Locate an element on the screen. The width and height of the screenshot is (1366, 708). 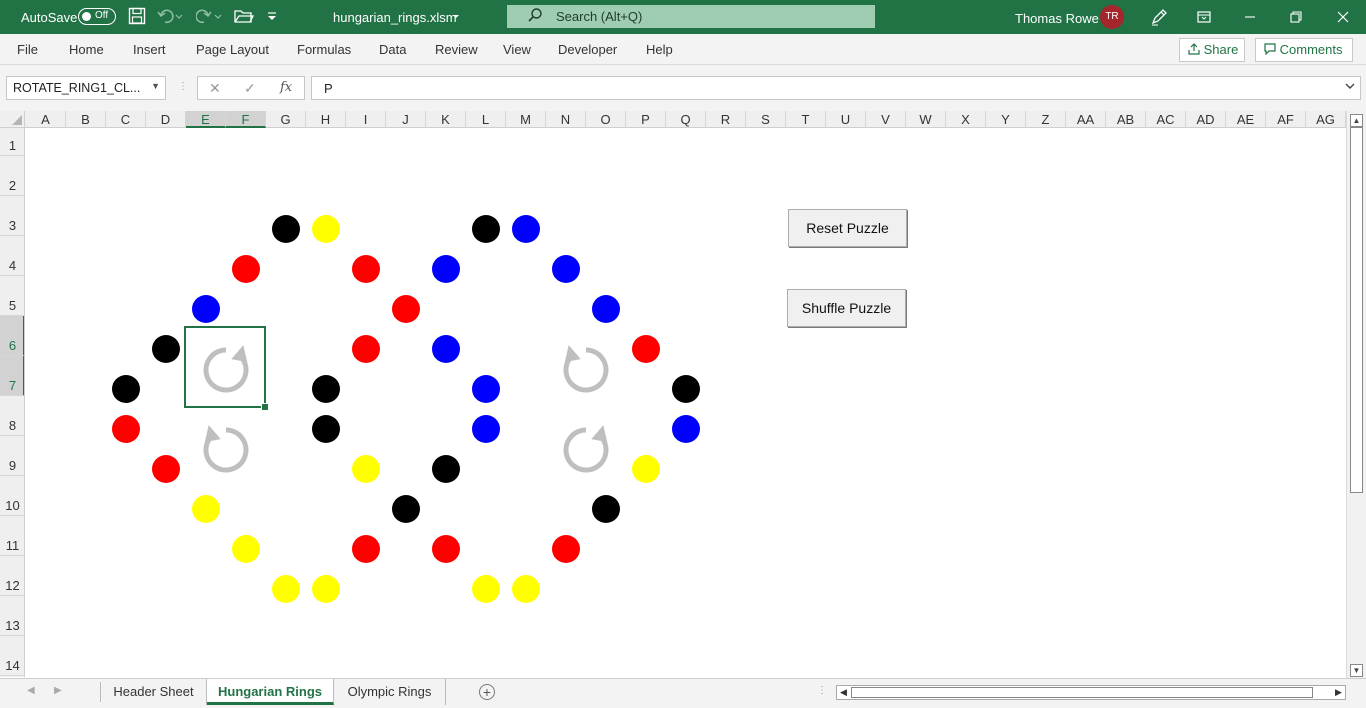
row-header-1: 1 is located at coordinates (12, 142).